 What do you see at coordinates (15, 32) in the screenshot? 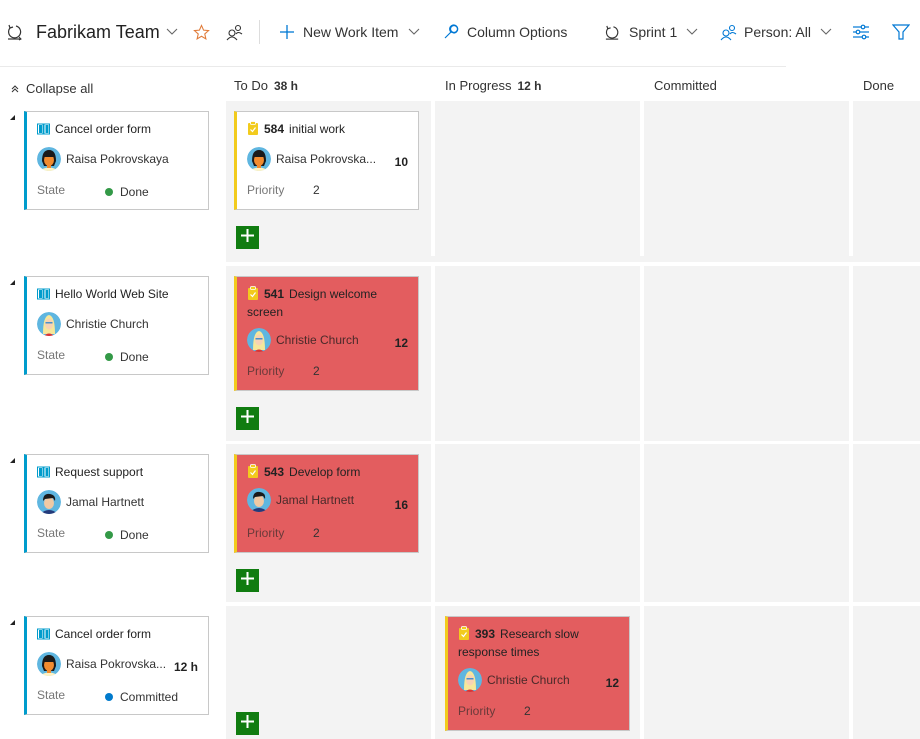
I see `sprint-cycle-icon` at bounding box center [15, 32].